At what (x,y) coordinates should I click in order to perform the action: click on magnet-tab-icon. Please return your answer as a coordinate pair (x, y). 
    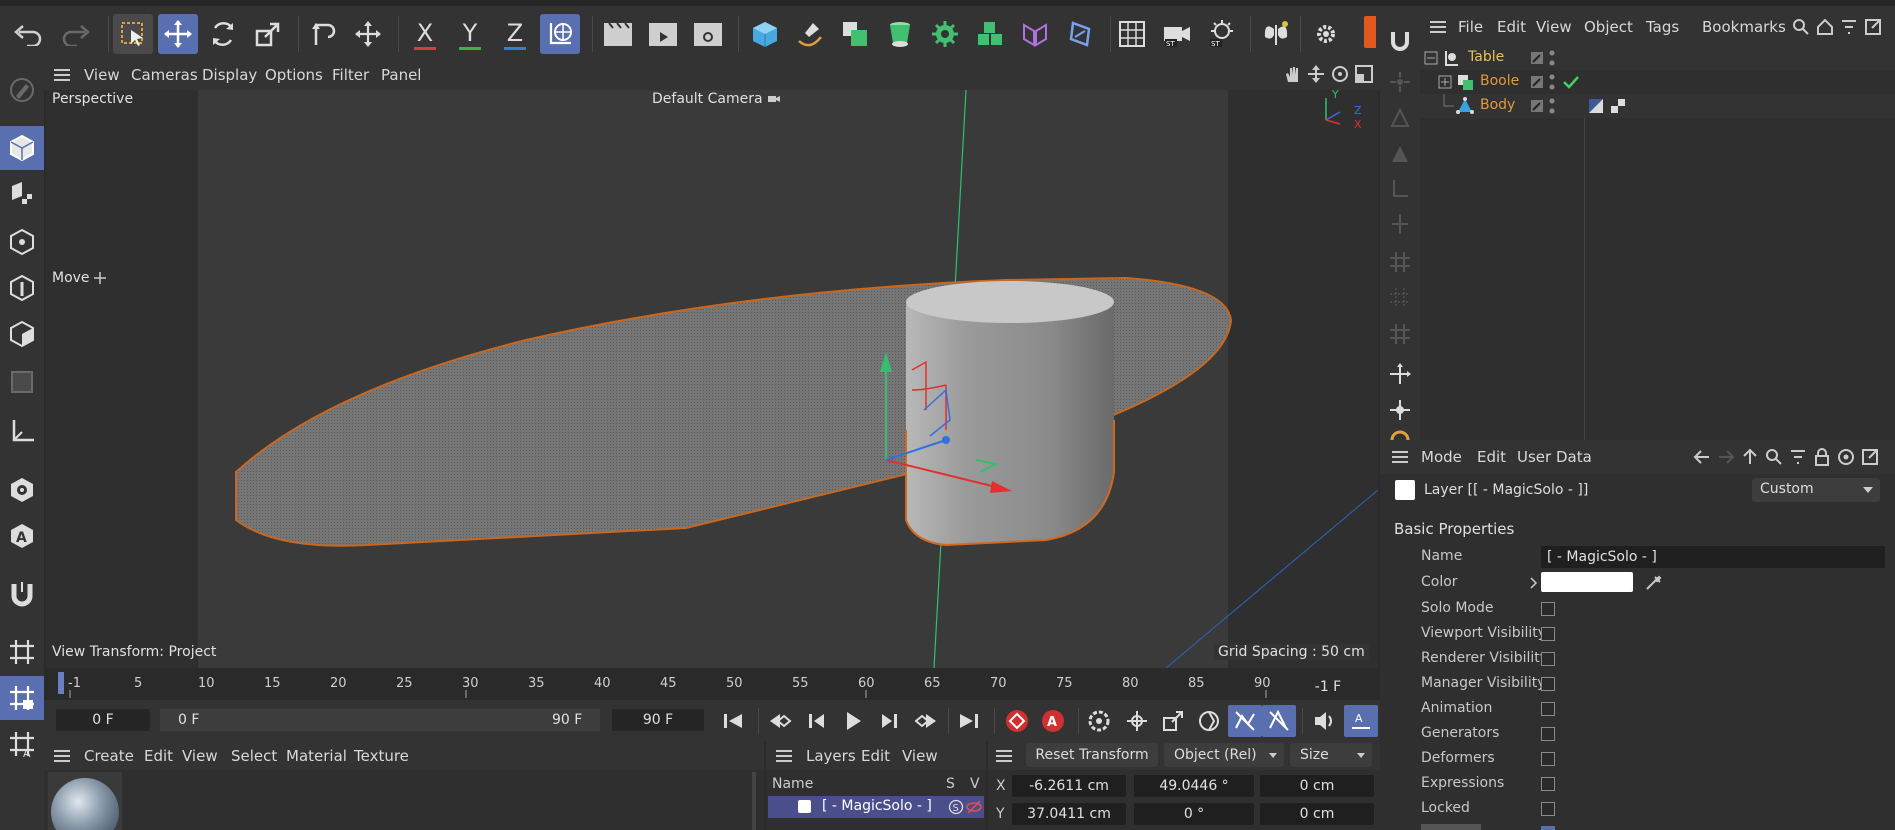
    Looking at the image, I should click on (1370, 32).